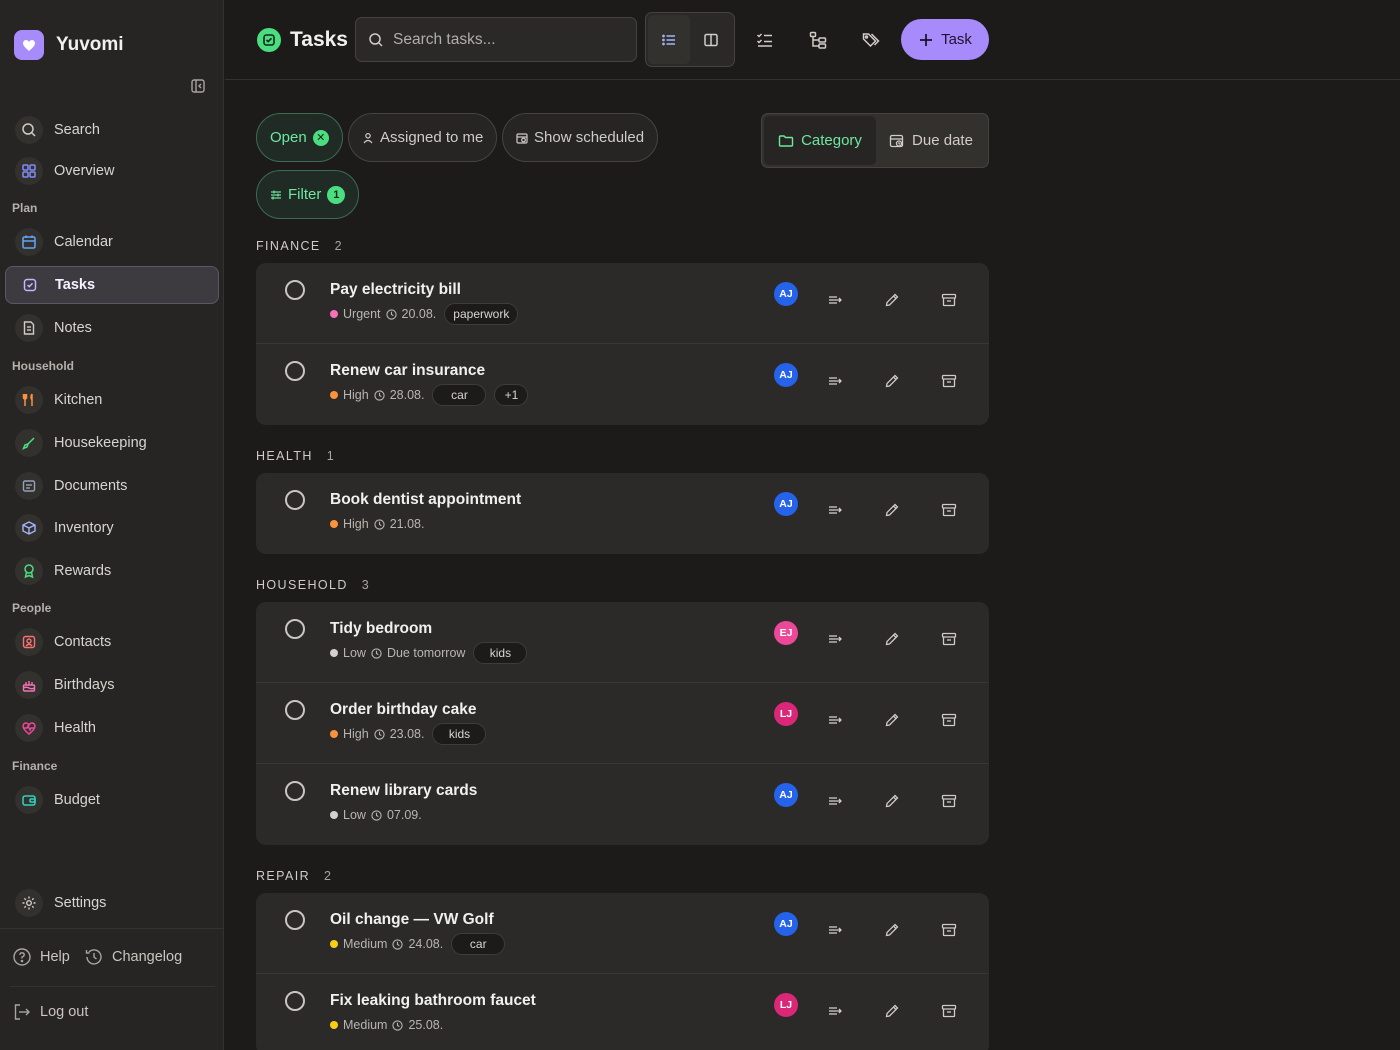  Describe the element at coordinates (112, 130) in the screenshot. I see `sidebar-item-search: Search` at that location.